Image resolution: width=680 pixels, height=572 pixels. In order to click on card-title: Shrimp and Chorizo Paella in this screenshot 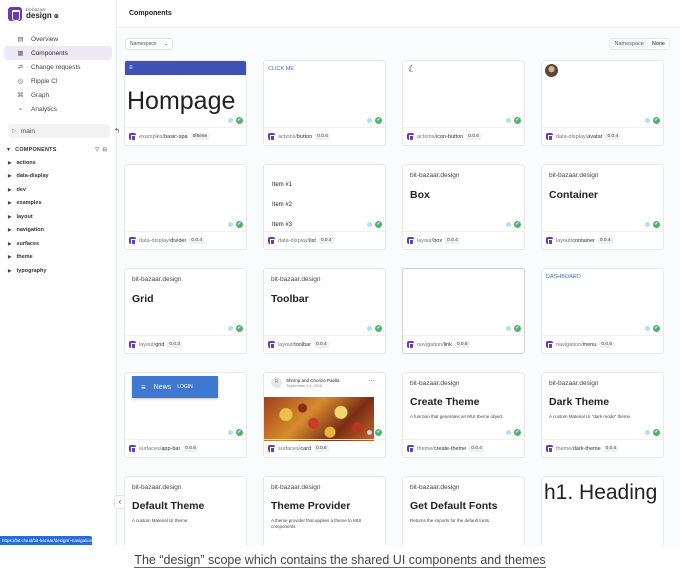, I will do `click(313, 380)`.